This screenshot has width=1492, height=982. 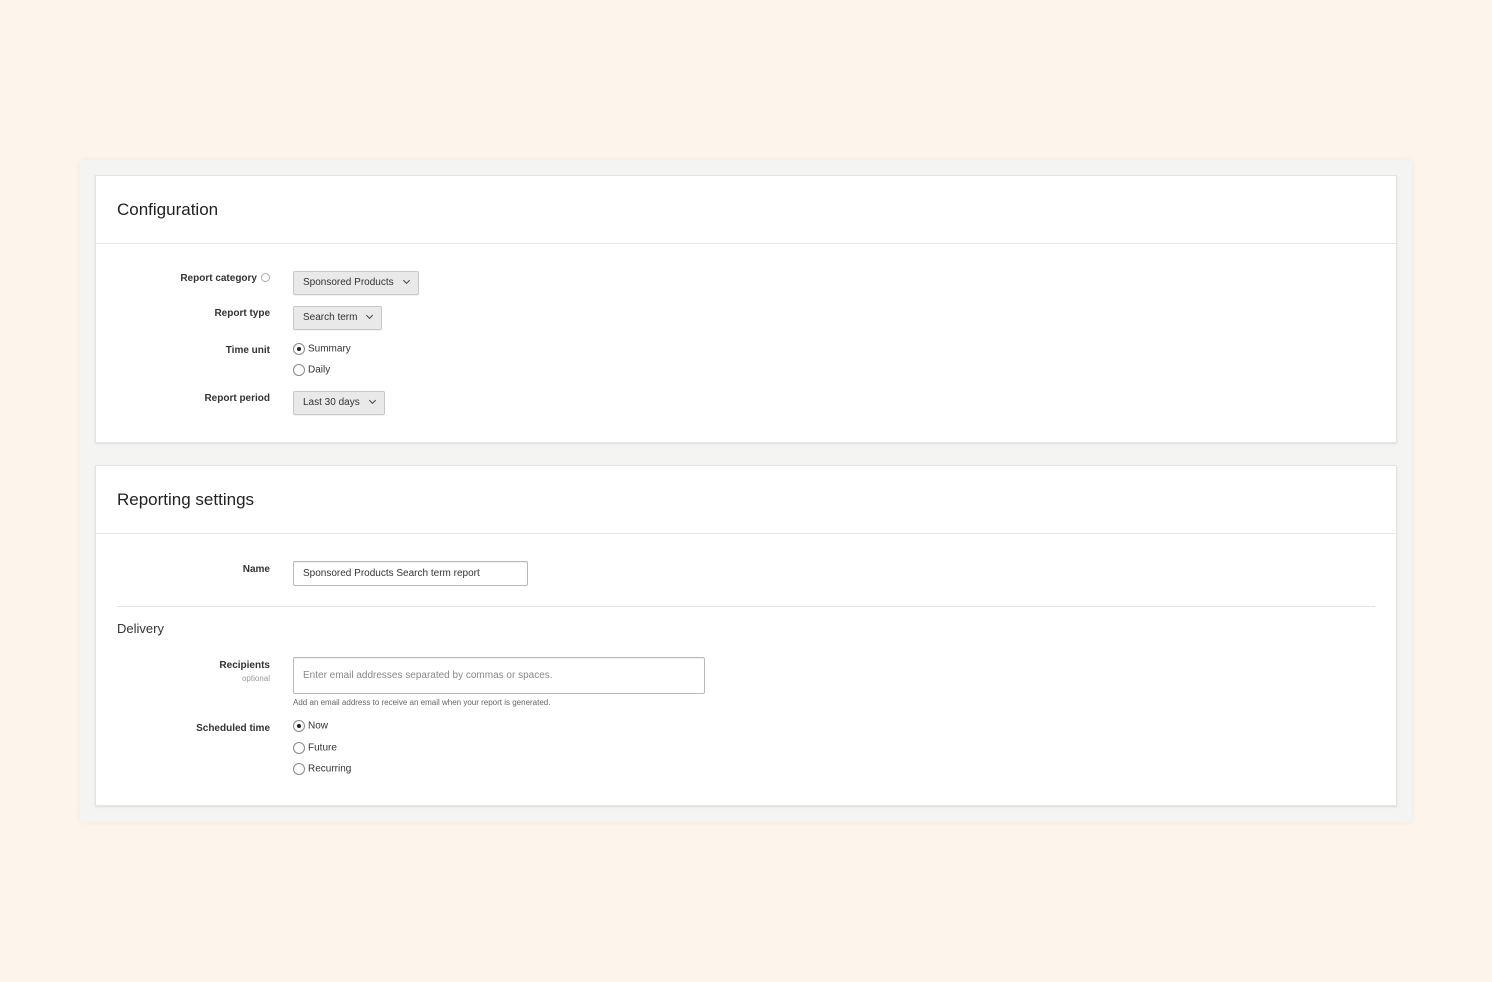 What do you see at coordinates (330, 769) in the screenshot?
I see `scheduled-recurring-label: Recurring` at bounding box center [330, 769].